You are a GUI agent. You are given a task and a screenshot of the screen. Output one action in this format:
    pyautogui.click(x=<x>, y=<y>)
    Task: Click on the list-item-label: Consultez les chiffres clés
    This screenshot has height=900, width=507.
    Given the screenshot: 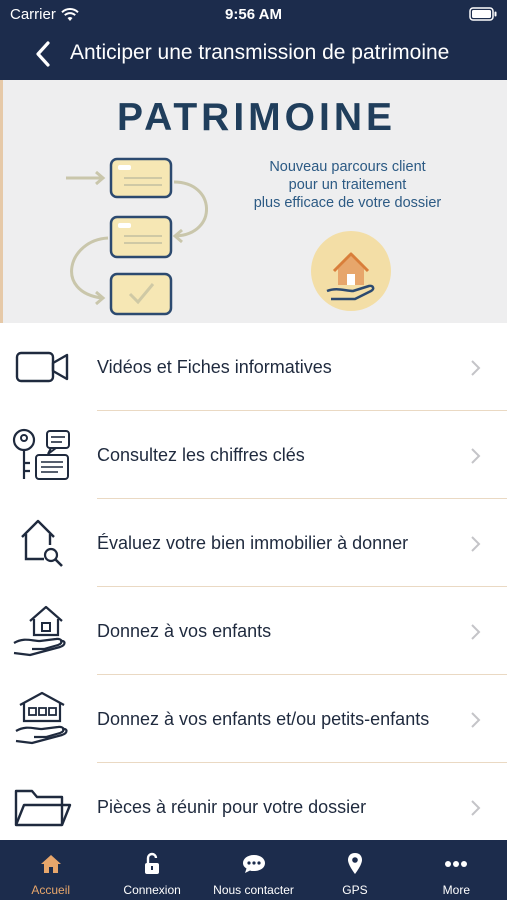 What is the action you would take?
    pyautogui.click(x=201, y=455)
    